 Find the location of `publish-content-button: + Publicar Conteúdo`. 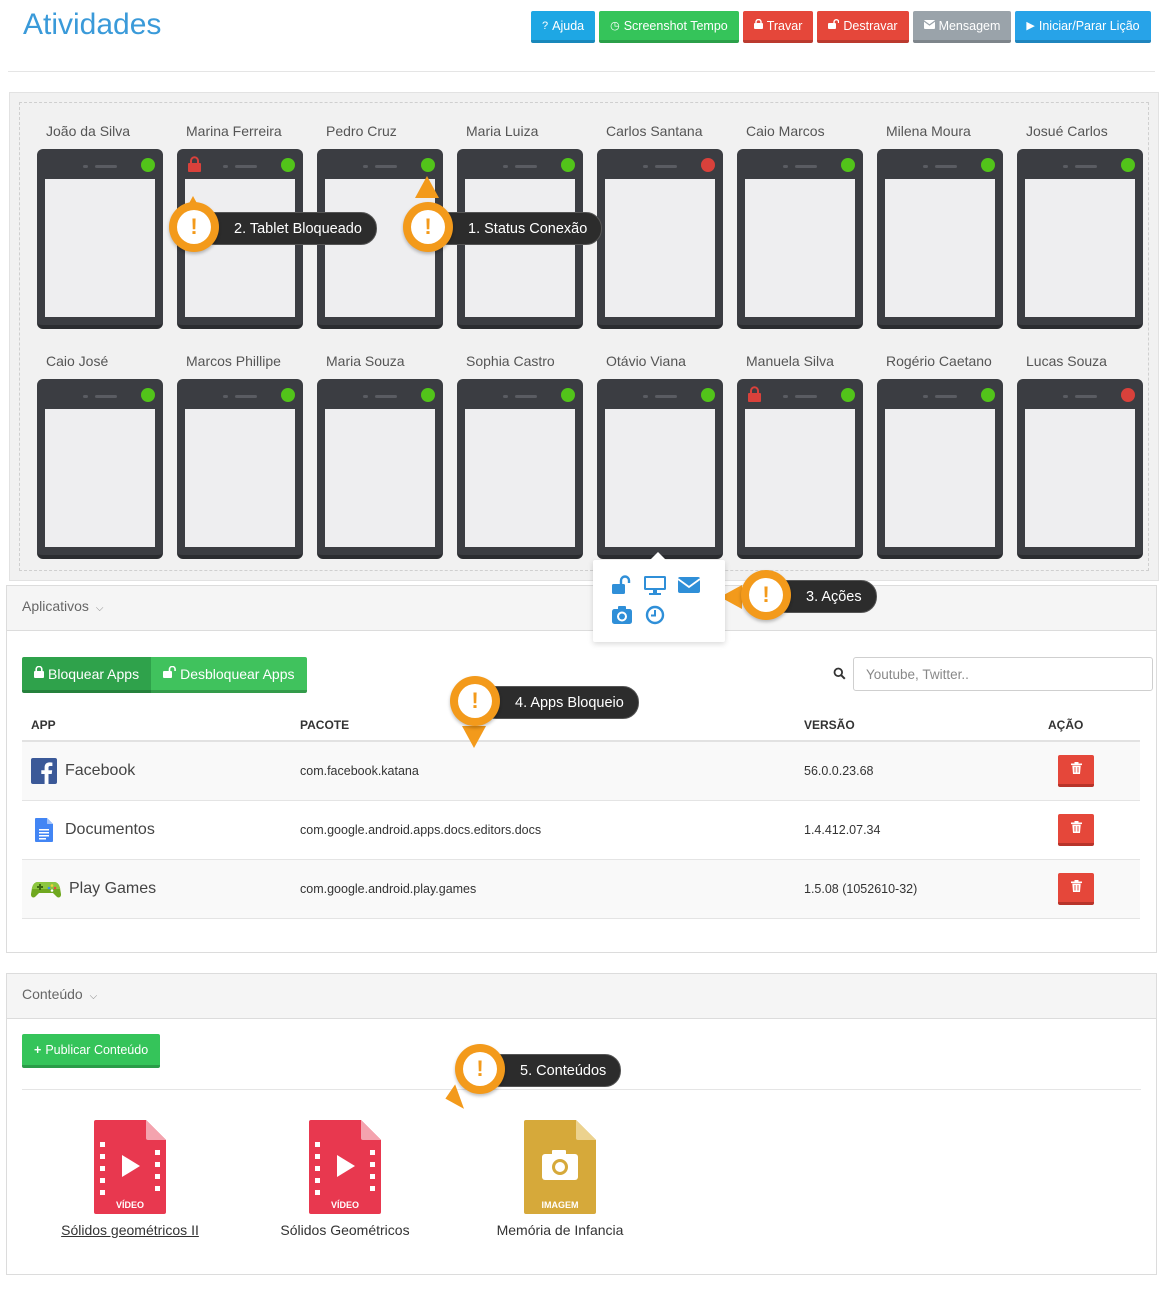

publish-content-button: + Publicar Conteúdo is located at coordinates (91, 1051).